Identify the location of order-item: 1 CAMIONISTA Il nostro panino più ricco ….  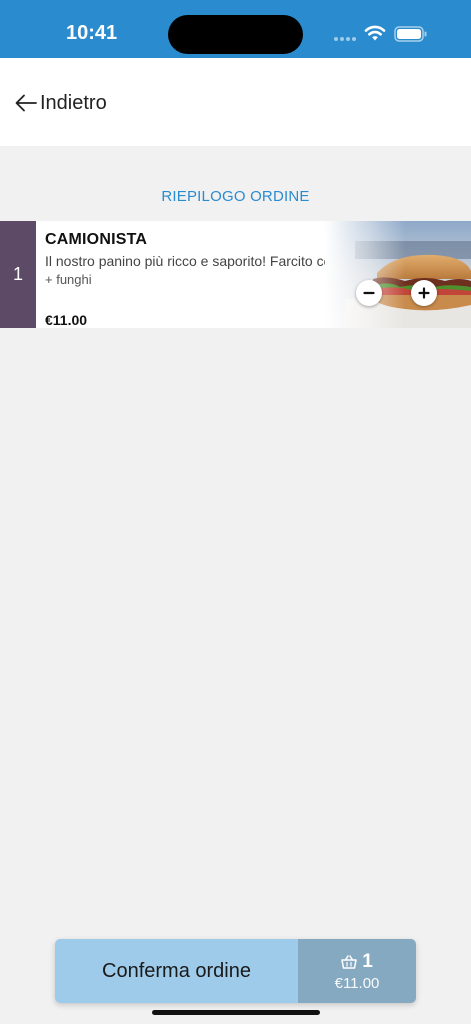
(235, 274).